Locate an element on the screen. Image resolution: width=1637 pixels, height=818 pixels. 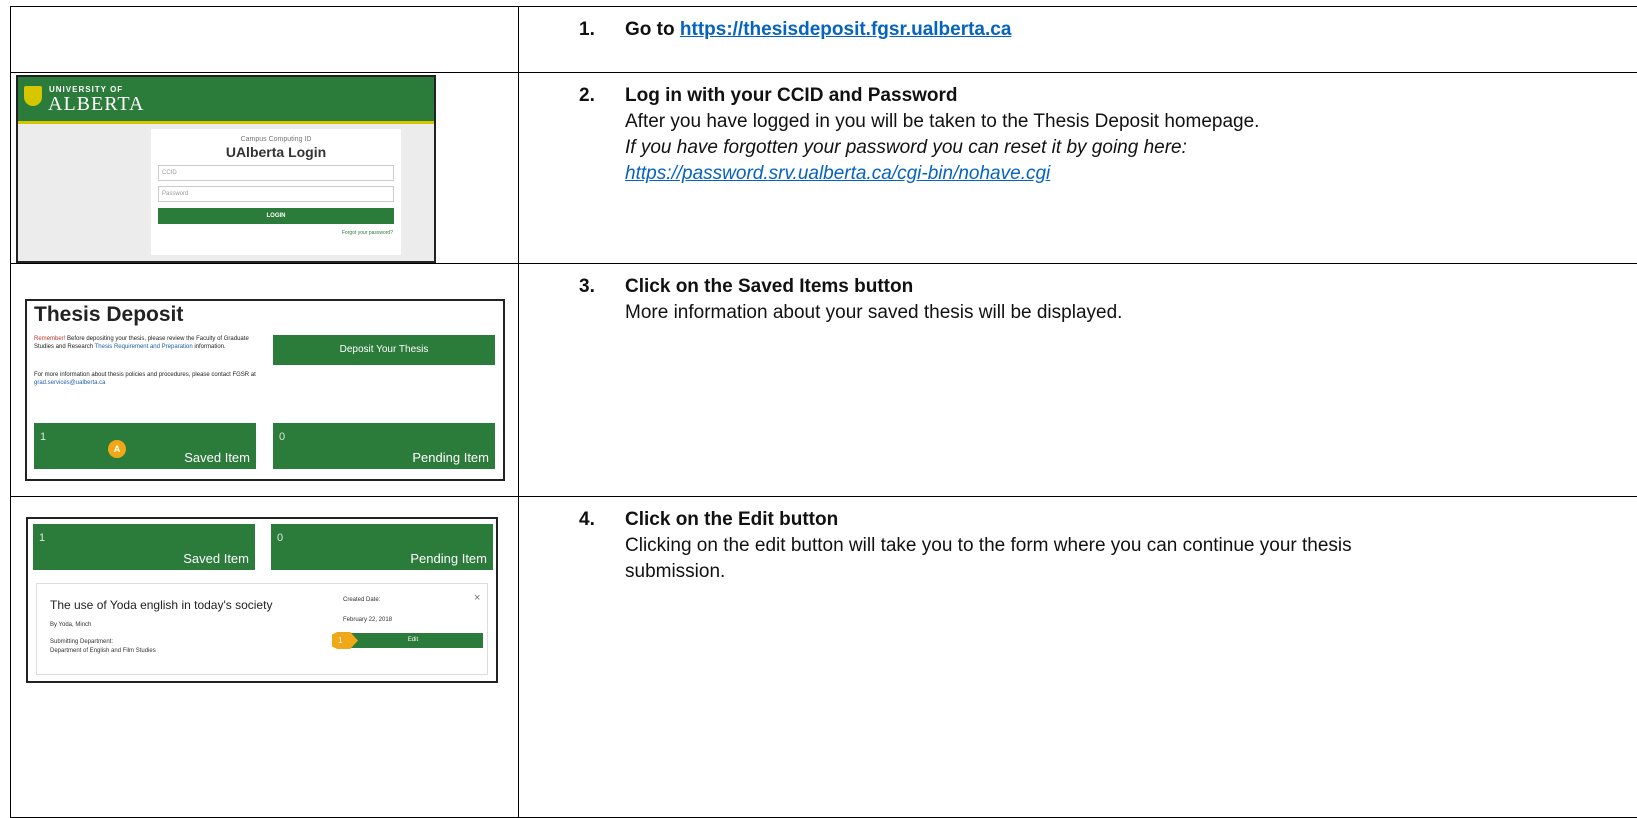
ccid-input: CCID is located at coordinates (276, 173).